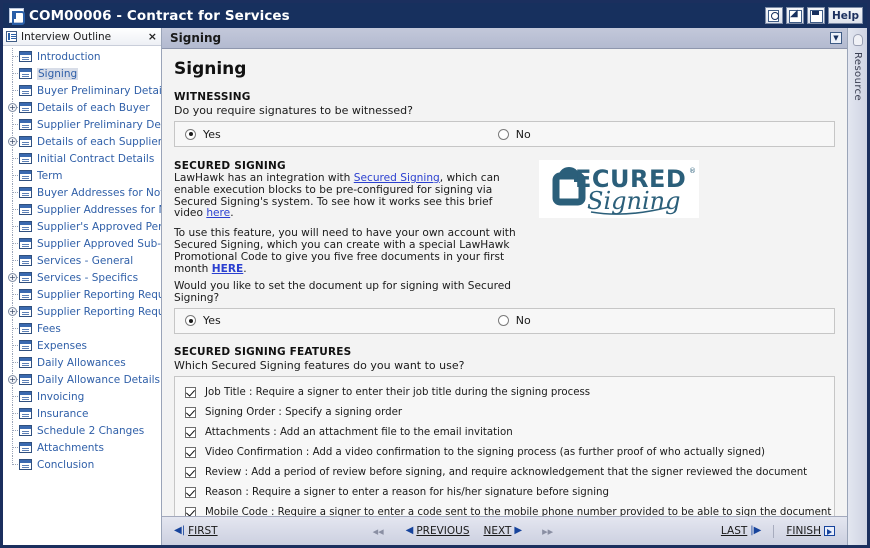  I want to click on sidebar-item-conclusion: Conclusion, so click(82, 464).